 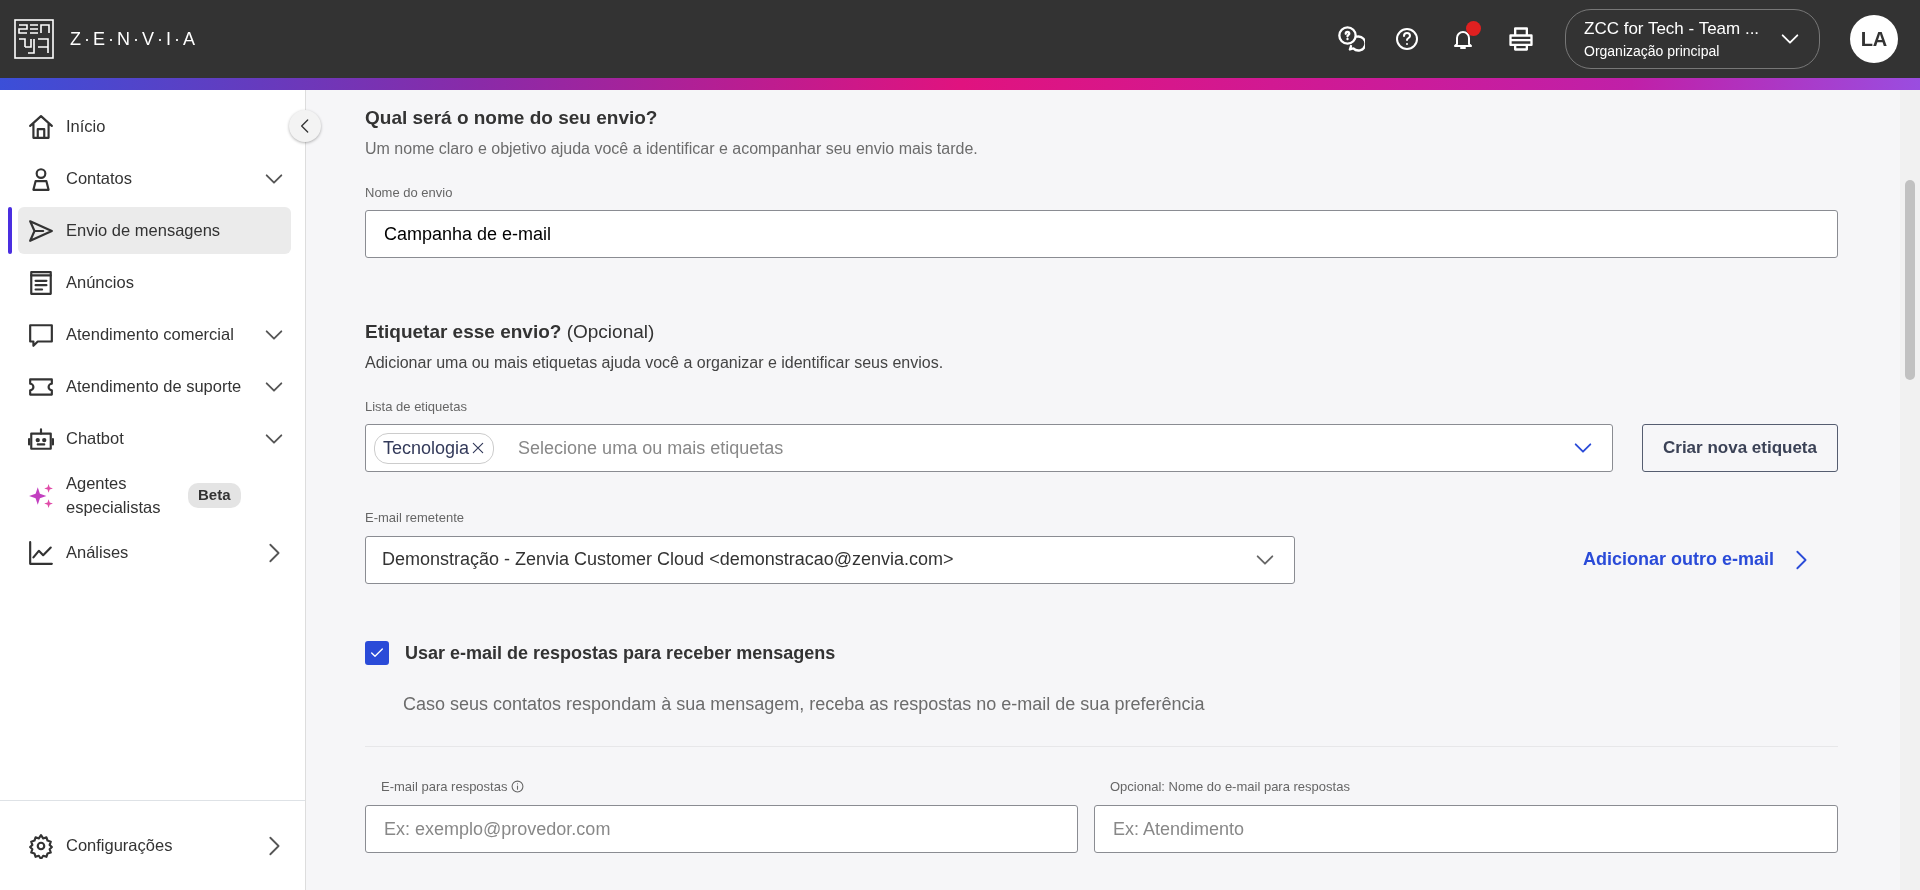 I want to click on add-email-link: Adicionar outro e-mail, so click(x=1697, y=559).